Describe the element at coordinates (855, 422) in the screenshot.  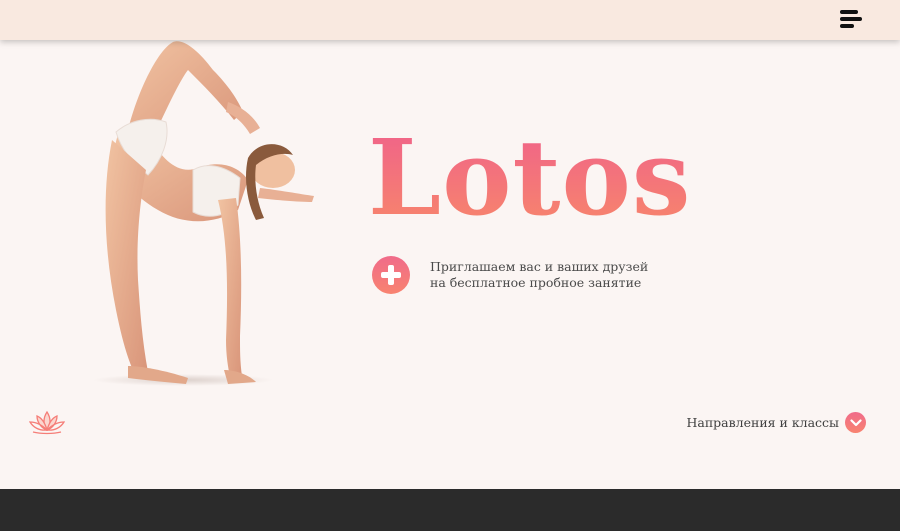
I see `chevron-down-icon` at that location.